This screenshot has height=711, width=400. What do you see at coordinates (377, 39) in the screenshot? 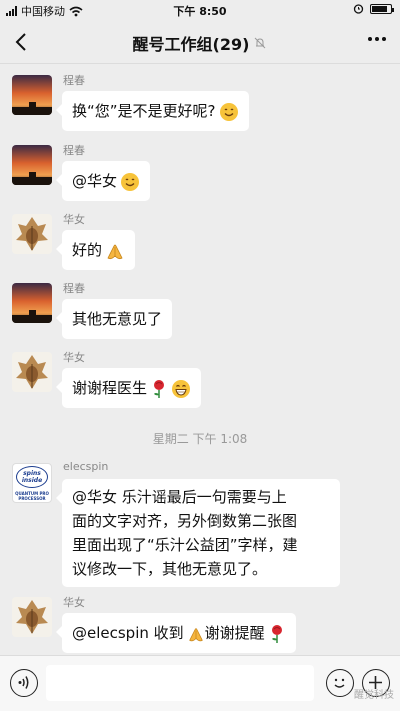
I see `more-button` at bounding box center [377, 39].